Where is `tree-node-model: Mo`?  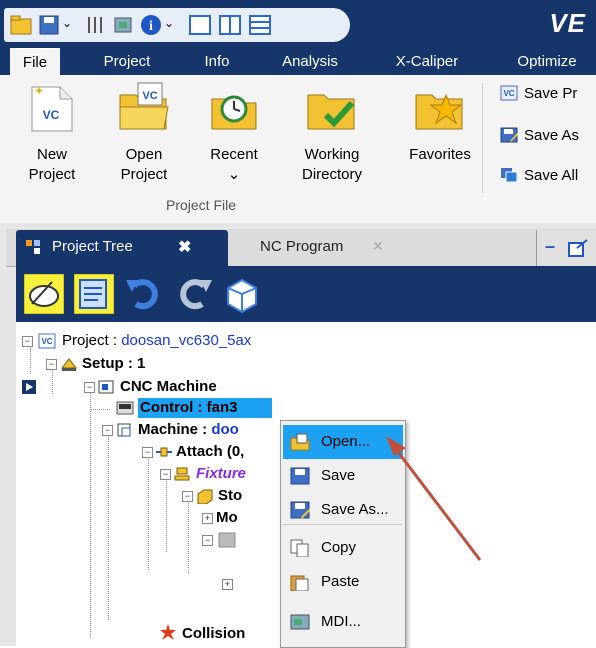
tree-node-model: Mo is located at coordinates (227, 518).